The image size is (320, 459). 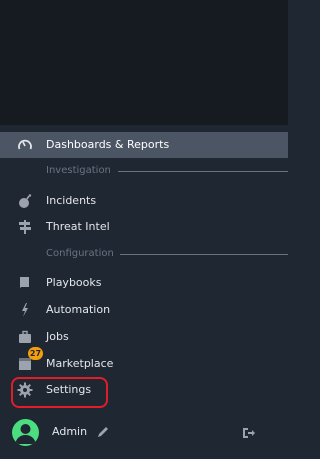 What do you see at coordinates (25, 310) in the screenshot?
I see `lightning-icon` at bounding box center [25, 310].